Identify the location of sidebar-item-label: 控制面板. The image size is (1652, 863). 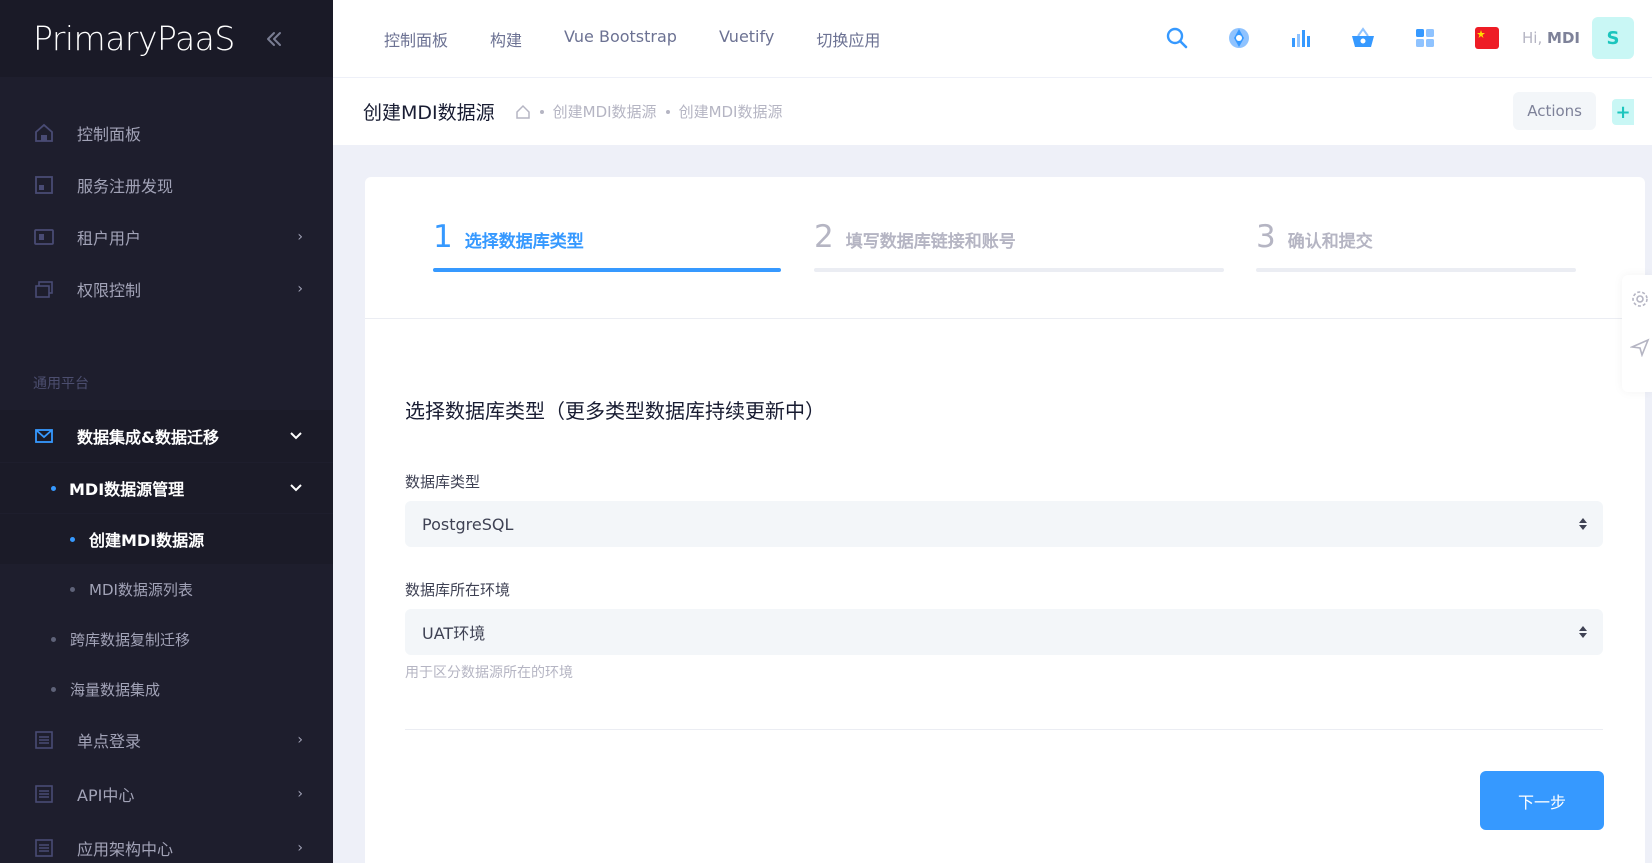
(109, 134).